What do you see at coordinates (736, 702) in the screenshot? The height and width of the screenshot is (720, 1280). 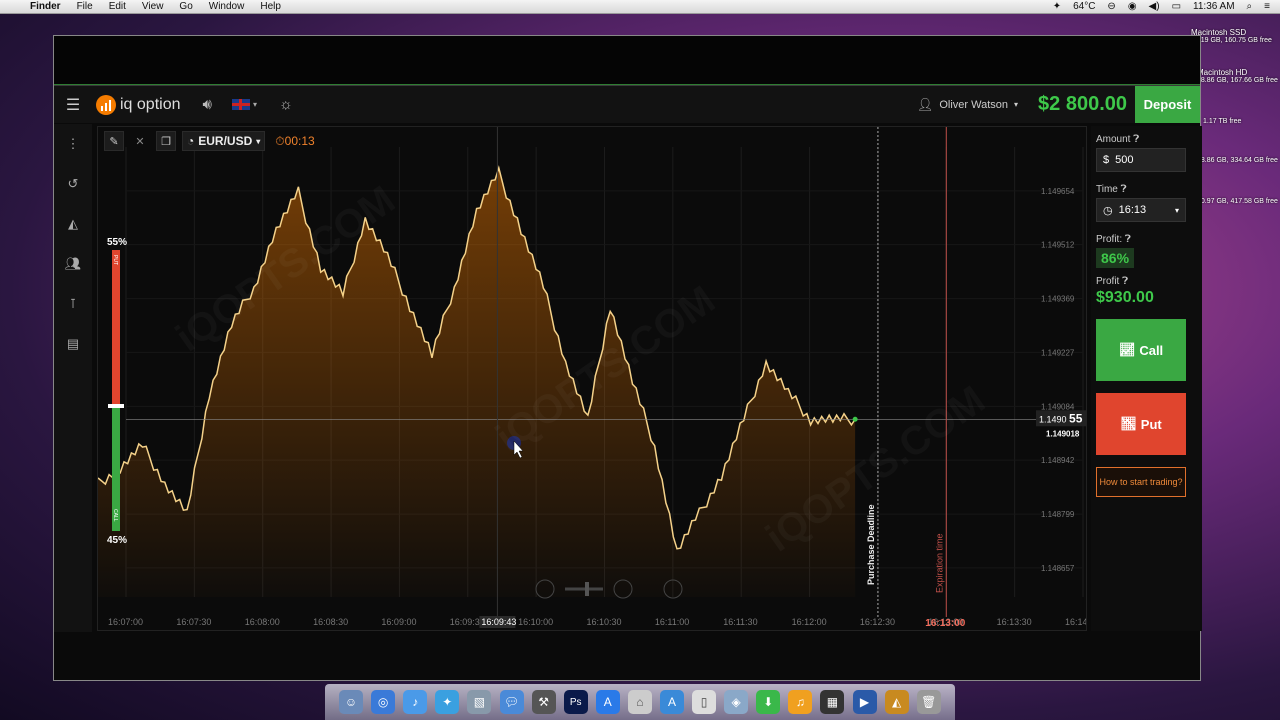 I see `cube-icon: ◈` at bounding box center [736, 702].